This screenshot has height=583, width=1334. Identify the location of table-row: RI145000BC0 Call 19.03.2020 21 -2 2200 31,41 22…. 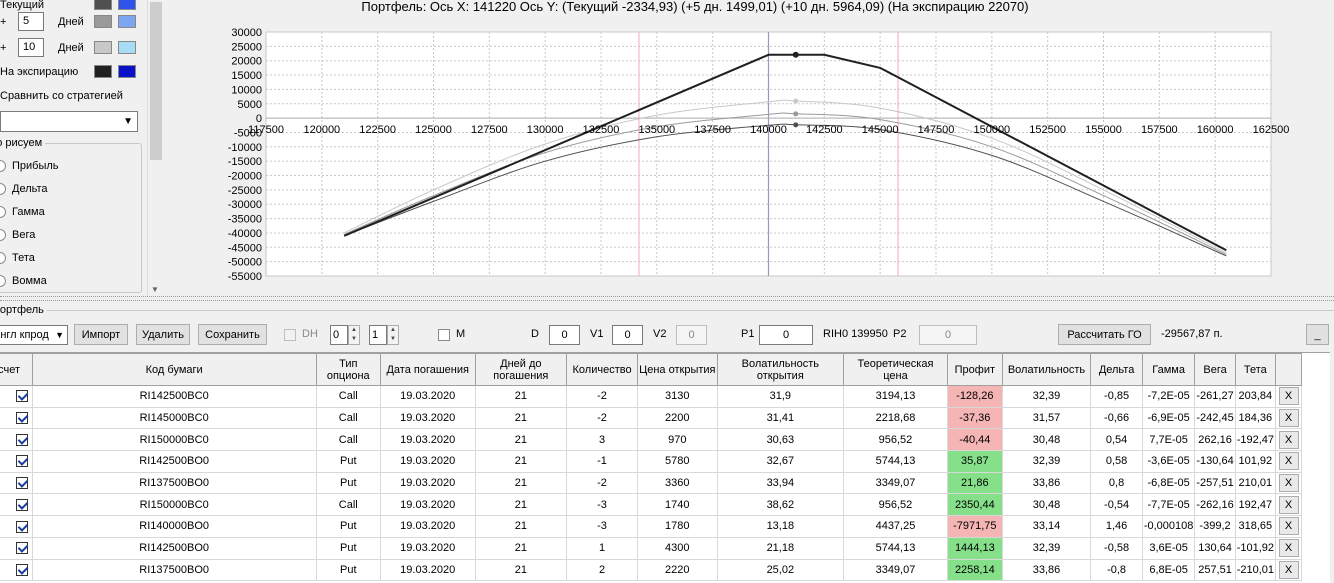
(651, 418).